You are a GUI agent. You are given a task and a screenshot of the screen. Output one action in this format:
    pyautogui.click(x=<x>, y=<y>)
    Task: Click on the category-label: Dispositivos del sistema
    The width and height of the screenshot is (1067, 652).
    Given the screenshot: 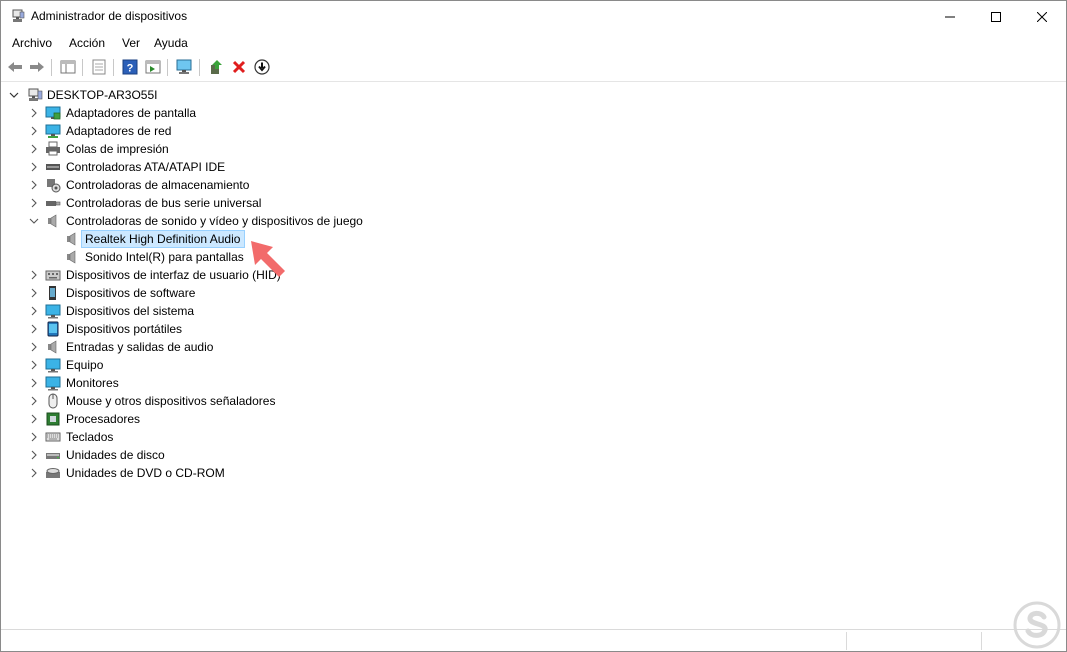 What is the action you would take?
    pyautogui.click(x=130, y=311)
    